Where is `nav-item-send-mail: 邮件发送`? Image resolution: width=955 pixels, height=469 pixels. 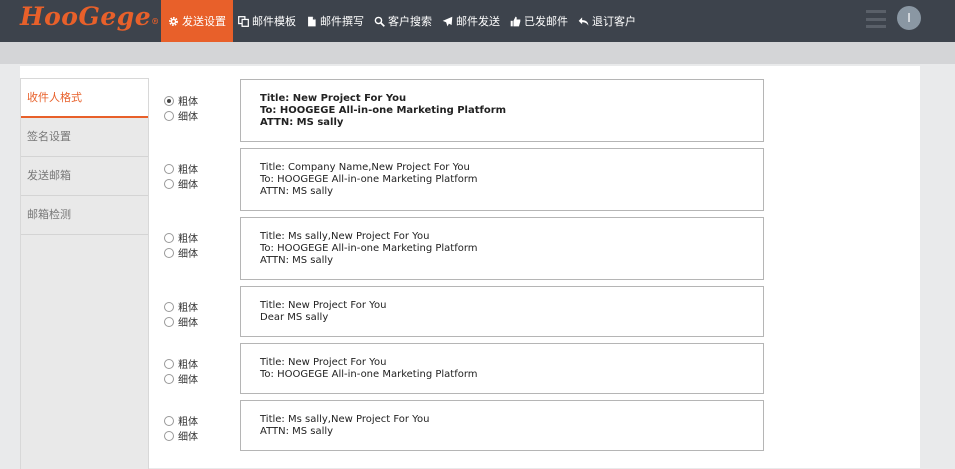 nav-item-send-mail: 邮件发送 is located at coordinates (471, 21).